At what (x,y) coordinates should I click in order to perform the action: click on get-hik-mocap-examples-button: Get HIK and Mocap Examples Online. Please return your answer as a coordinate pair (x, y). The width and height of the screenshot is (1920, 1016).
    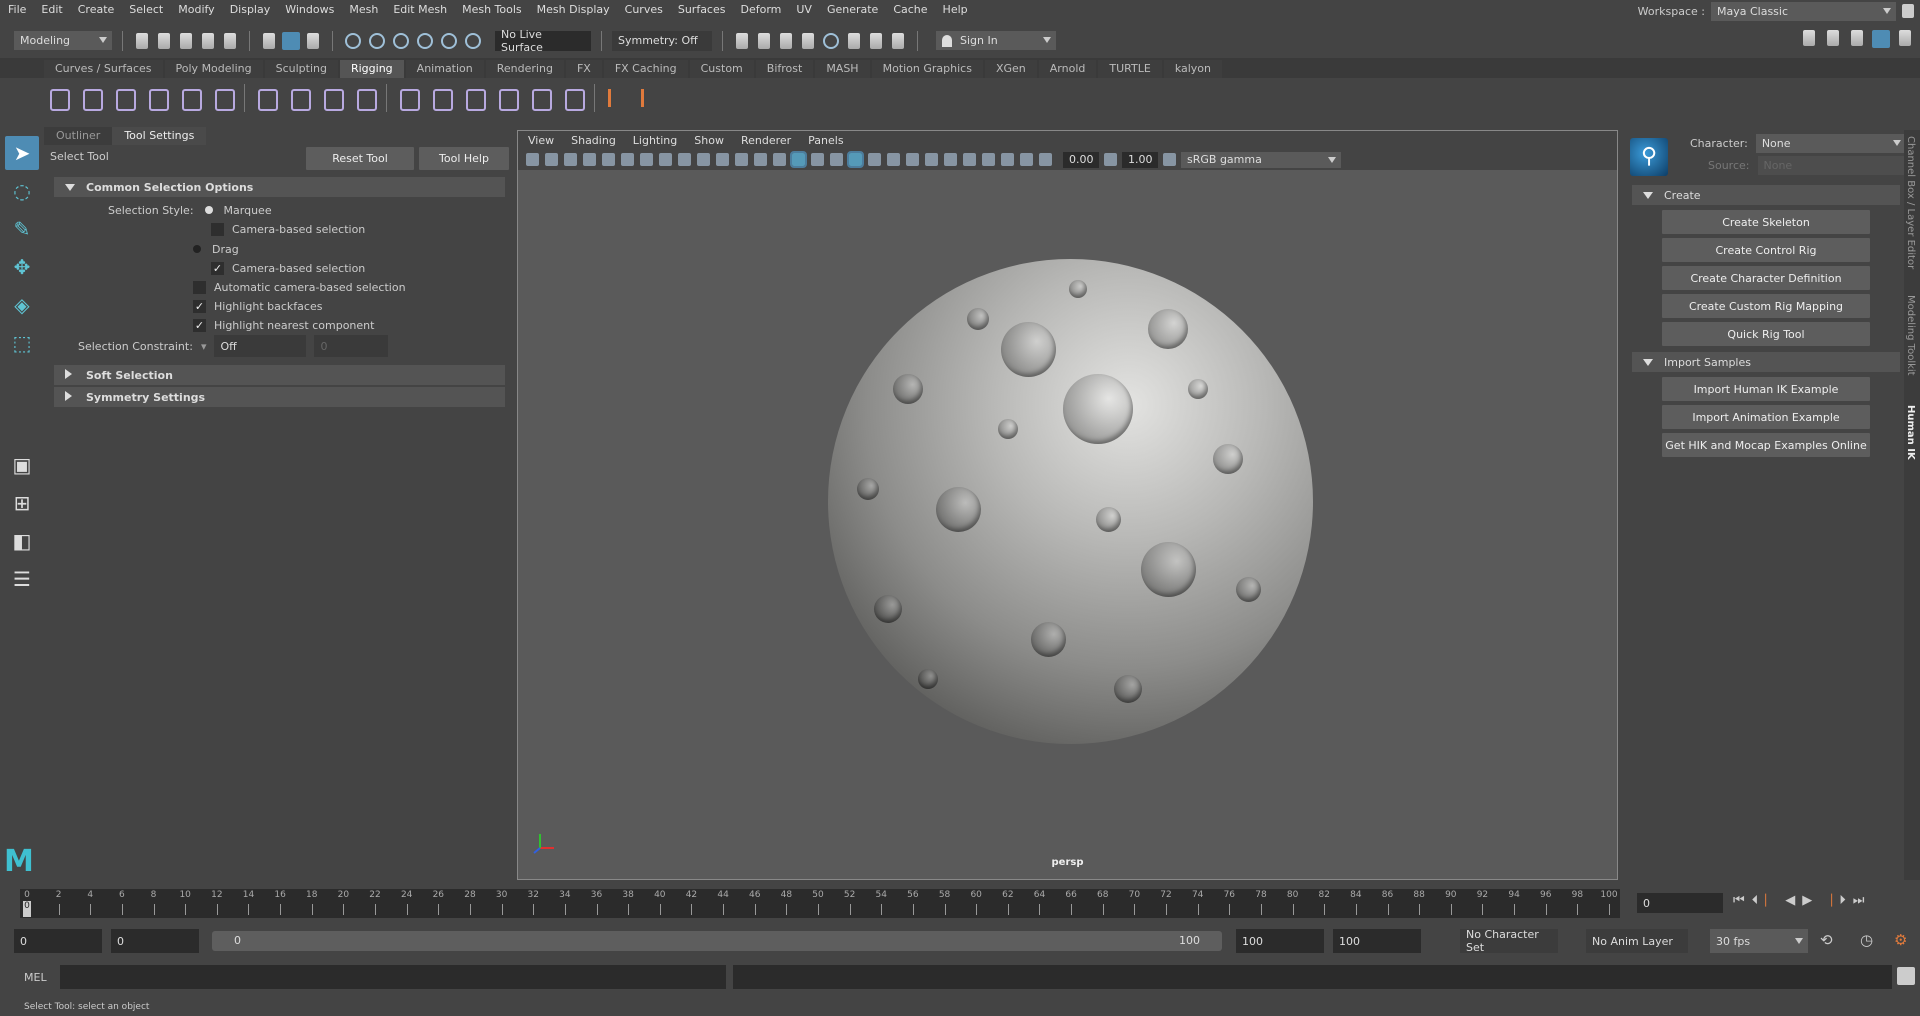
    Looking at the image, I should click on (1766, 445).